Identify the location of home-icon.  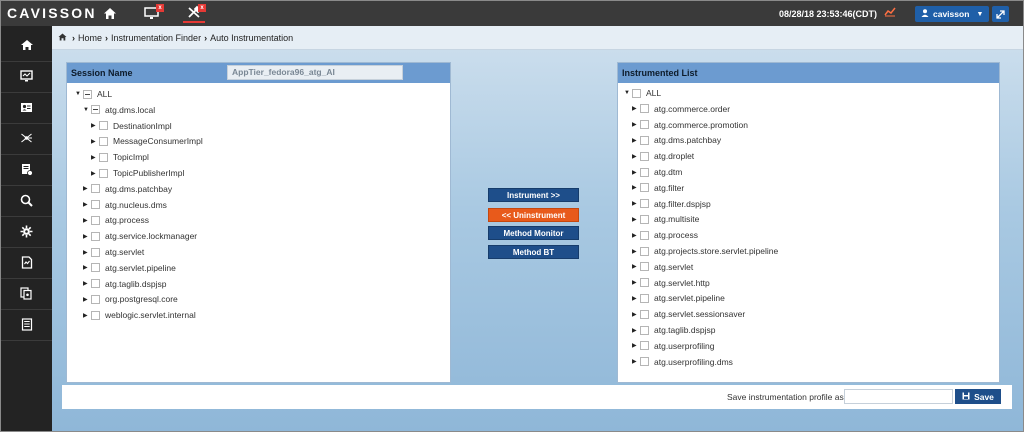
(62, 38).